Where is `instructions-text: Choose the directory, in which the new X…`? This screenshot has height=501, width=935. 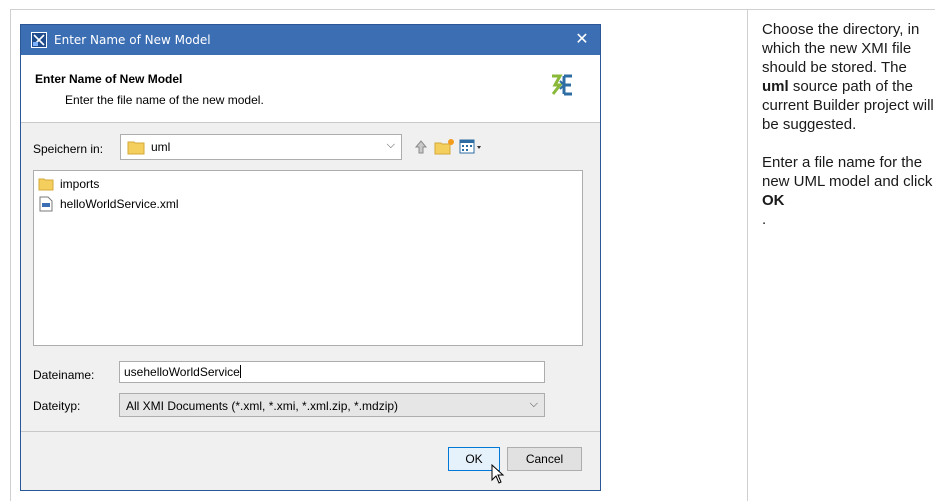
instructions-text: Choose the directory, in which the new X… is located at coordinates (848, 134).